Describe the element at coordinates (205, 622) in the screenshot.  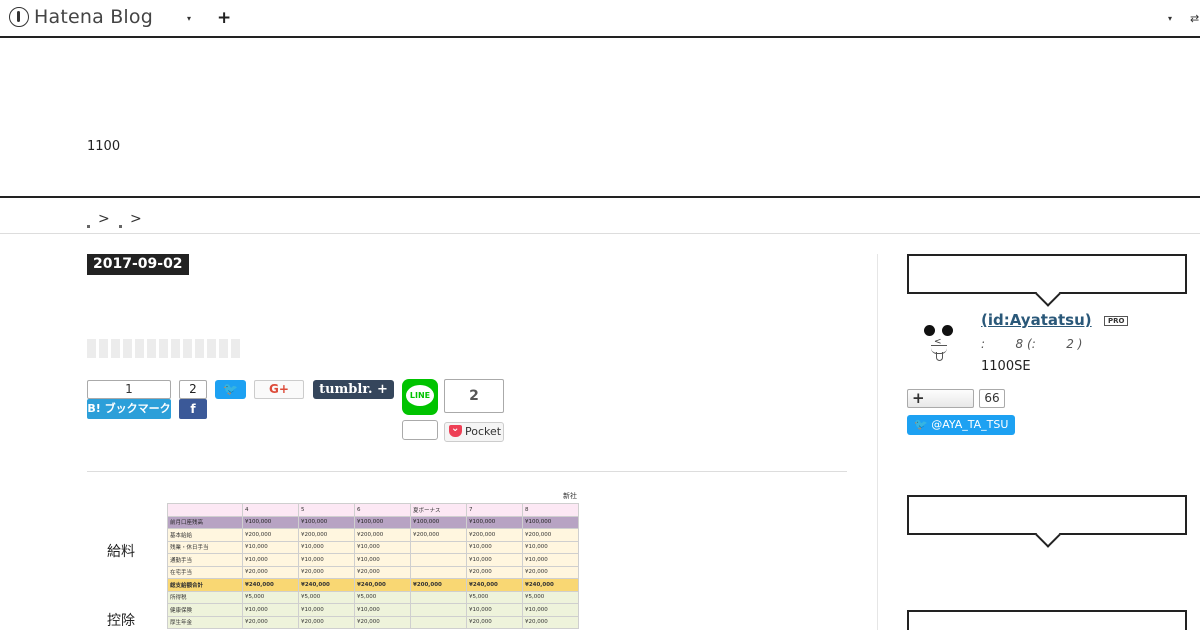
I see `table-cell: 厚生年金` at that location.